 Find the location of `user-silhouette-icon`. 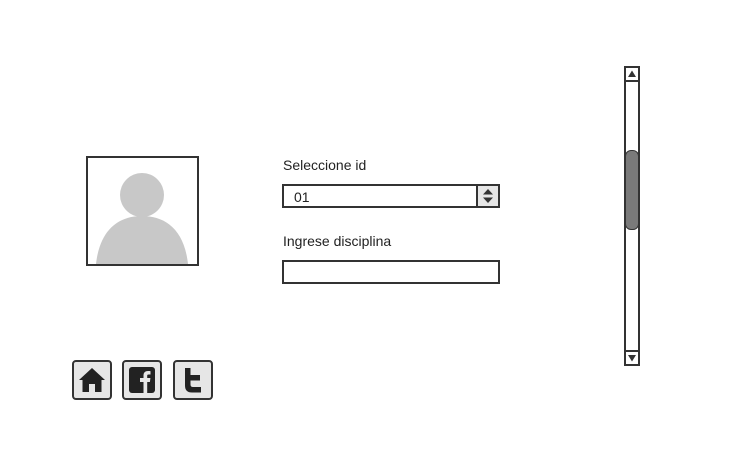

user-silhouette-icon is located at coordinates (142, 218).